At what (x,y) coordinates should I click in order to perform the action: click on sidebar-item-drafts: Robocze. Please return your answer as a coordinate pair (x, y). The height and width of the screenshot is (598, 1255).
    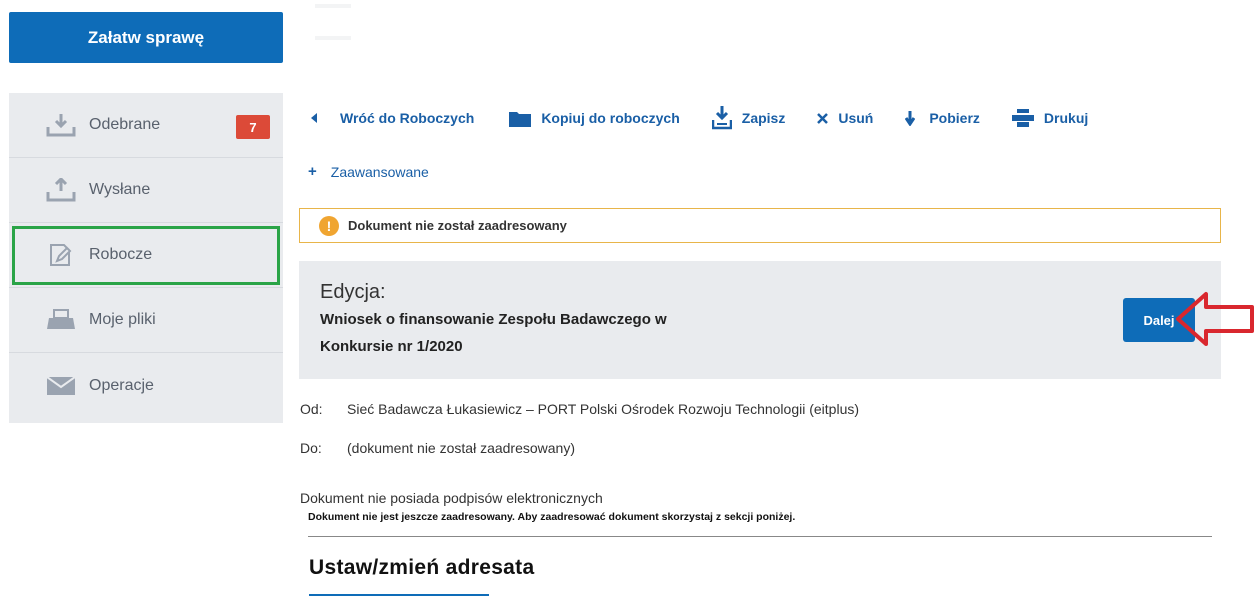
    Looking at the image, I should click on (146, 255).